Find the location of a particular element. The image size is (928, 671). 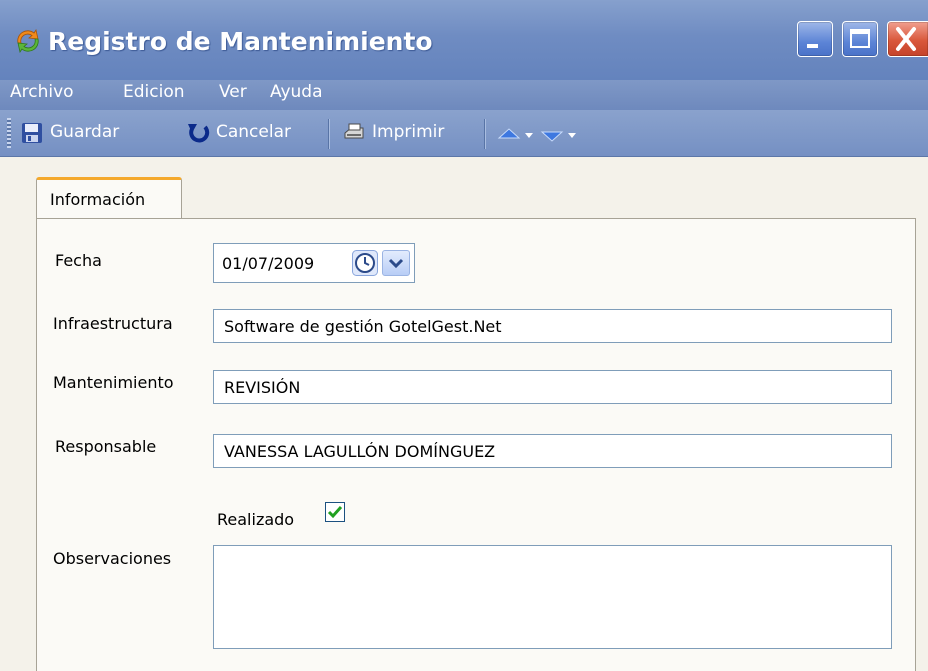

fecha-dropdown-button is located at coordinates (396, 263).